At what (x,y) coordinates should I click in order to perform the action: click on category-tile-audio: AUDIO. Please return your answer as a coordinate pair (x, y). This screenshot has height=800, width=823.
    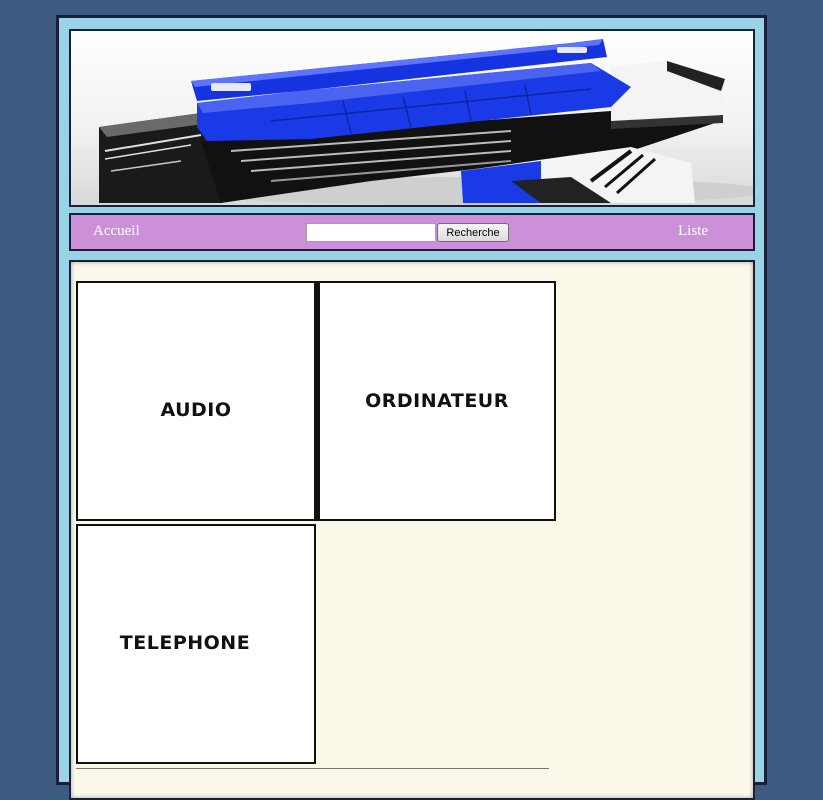
    Looking at the image, I should click on (196, 401).